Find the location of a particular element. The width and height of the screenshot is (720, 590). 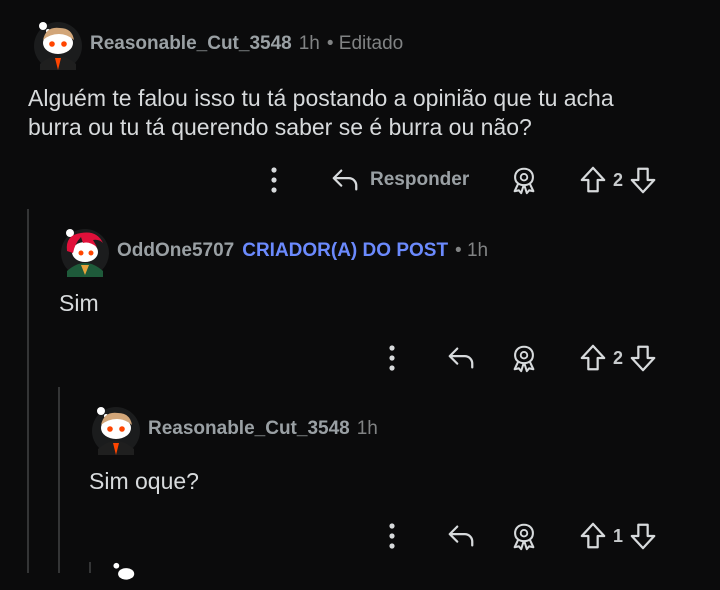

comment-text: Sim is located at coordinates (79, 303).